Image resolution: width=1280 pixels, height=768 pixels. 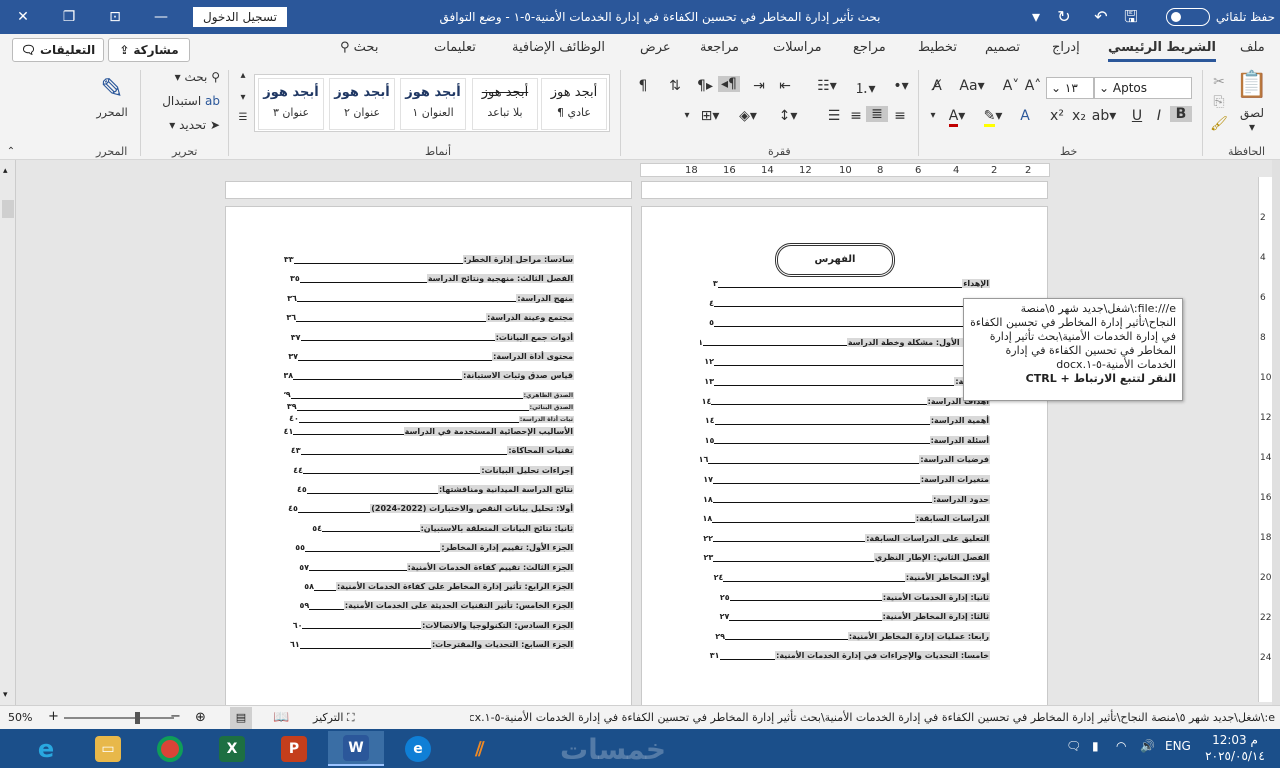 What do you see at coordinates (1178, 746) in the screenshot?
I see `language-indicator: ENG` at bounding box center [1178, 746].